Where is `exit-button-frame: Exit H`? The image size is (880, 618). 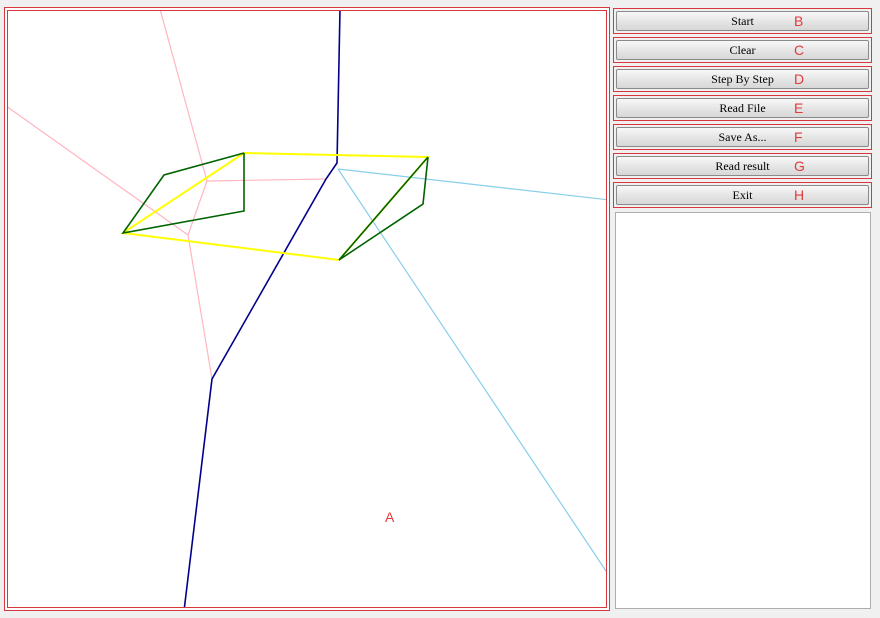
exit-button-frame: Exit H is located at coordinates (742, 195).